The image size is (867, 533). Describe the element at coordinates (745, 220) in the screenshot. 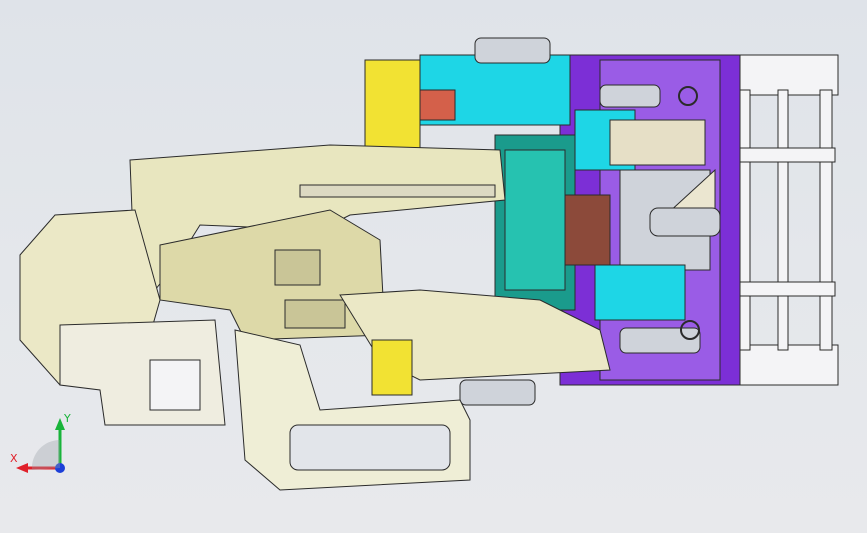

I see `rail-post-left` at that location.